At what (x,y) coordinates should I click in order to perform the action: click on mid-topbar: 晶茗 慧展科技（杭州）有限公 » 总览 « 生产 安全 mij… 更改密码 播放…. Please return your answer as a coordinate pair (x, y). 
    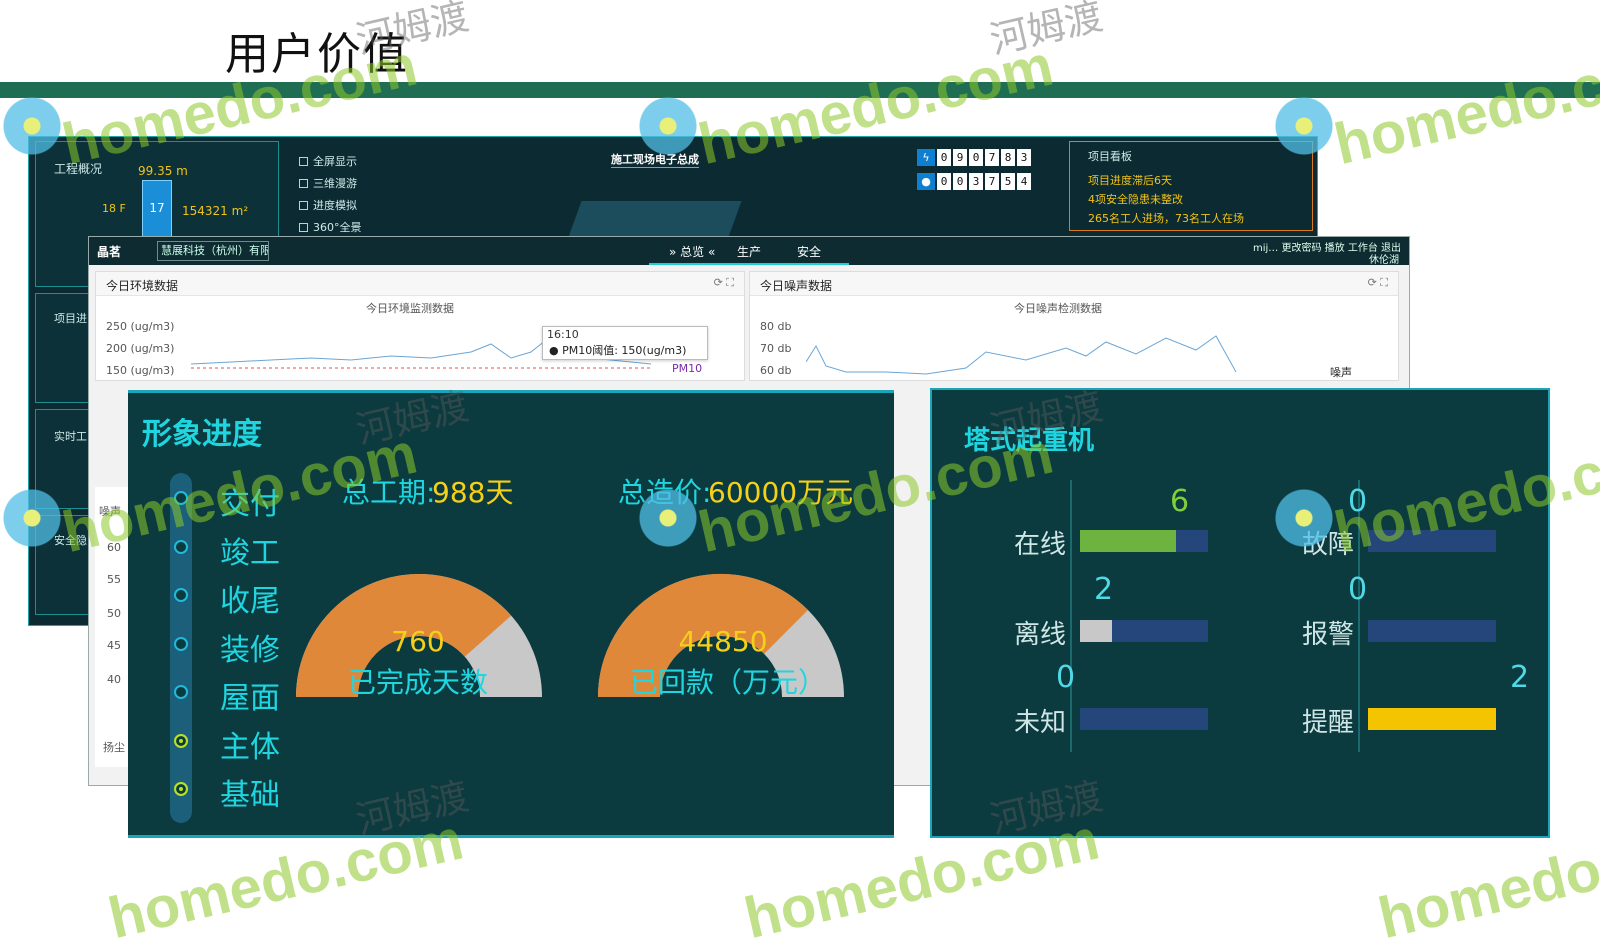
    Looking at the image, I should click on (749, 251).